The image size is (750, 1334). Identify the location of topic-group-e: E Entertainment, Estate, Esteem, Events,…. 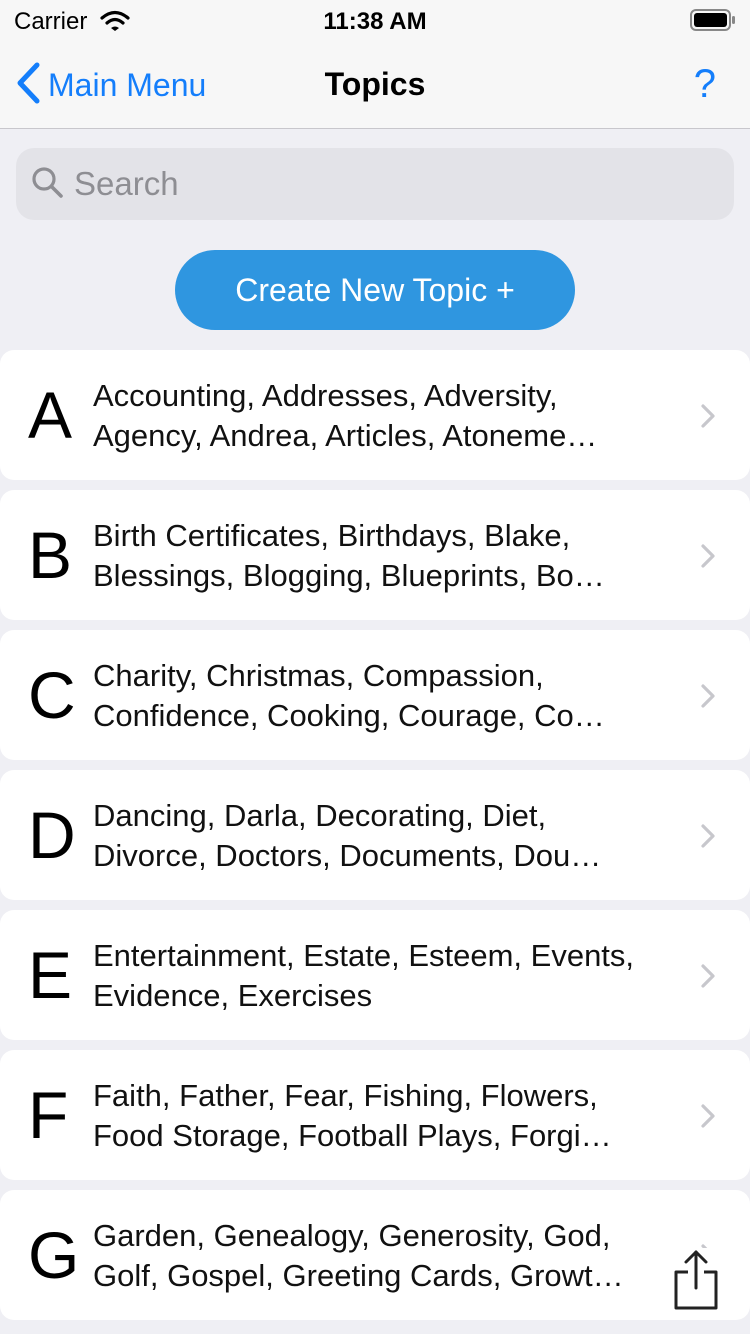
(375, 975).